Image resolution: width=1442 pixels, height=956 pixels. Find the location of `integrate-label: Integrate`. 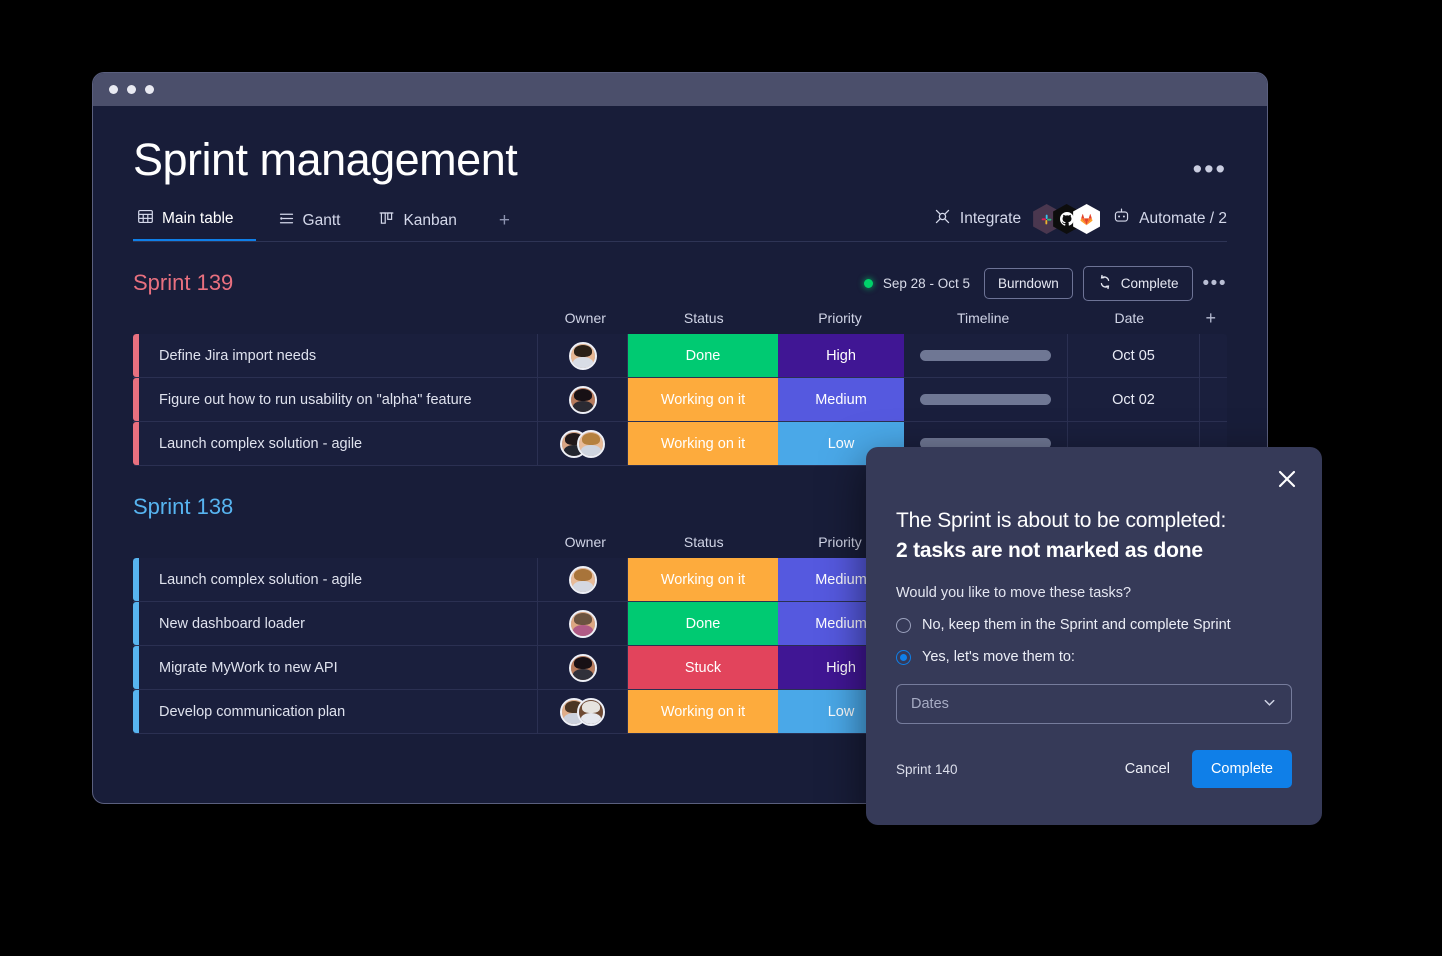

integrate-label: Integrate is located at coordinates (990, 218).